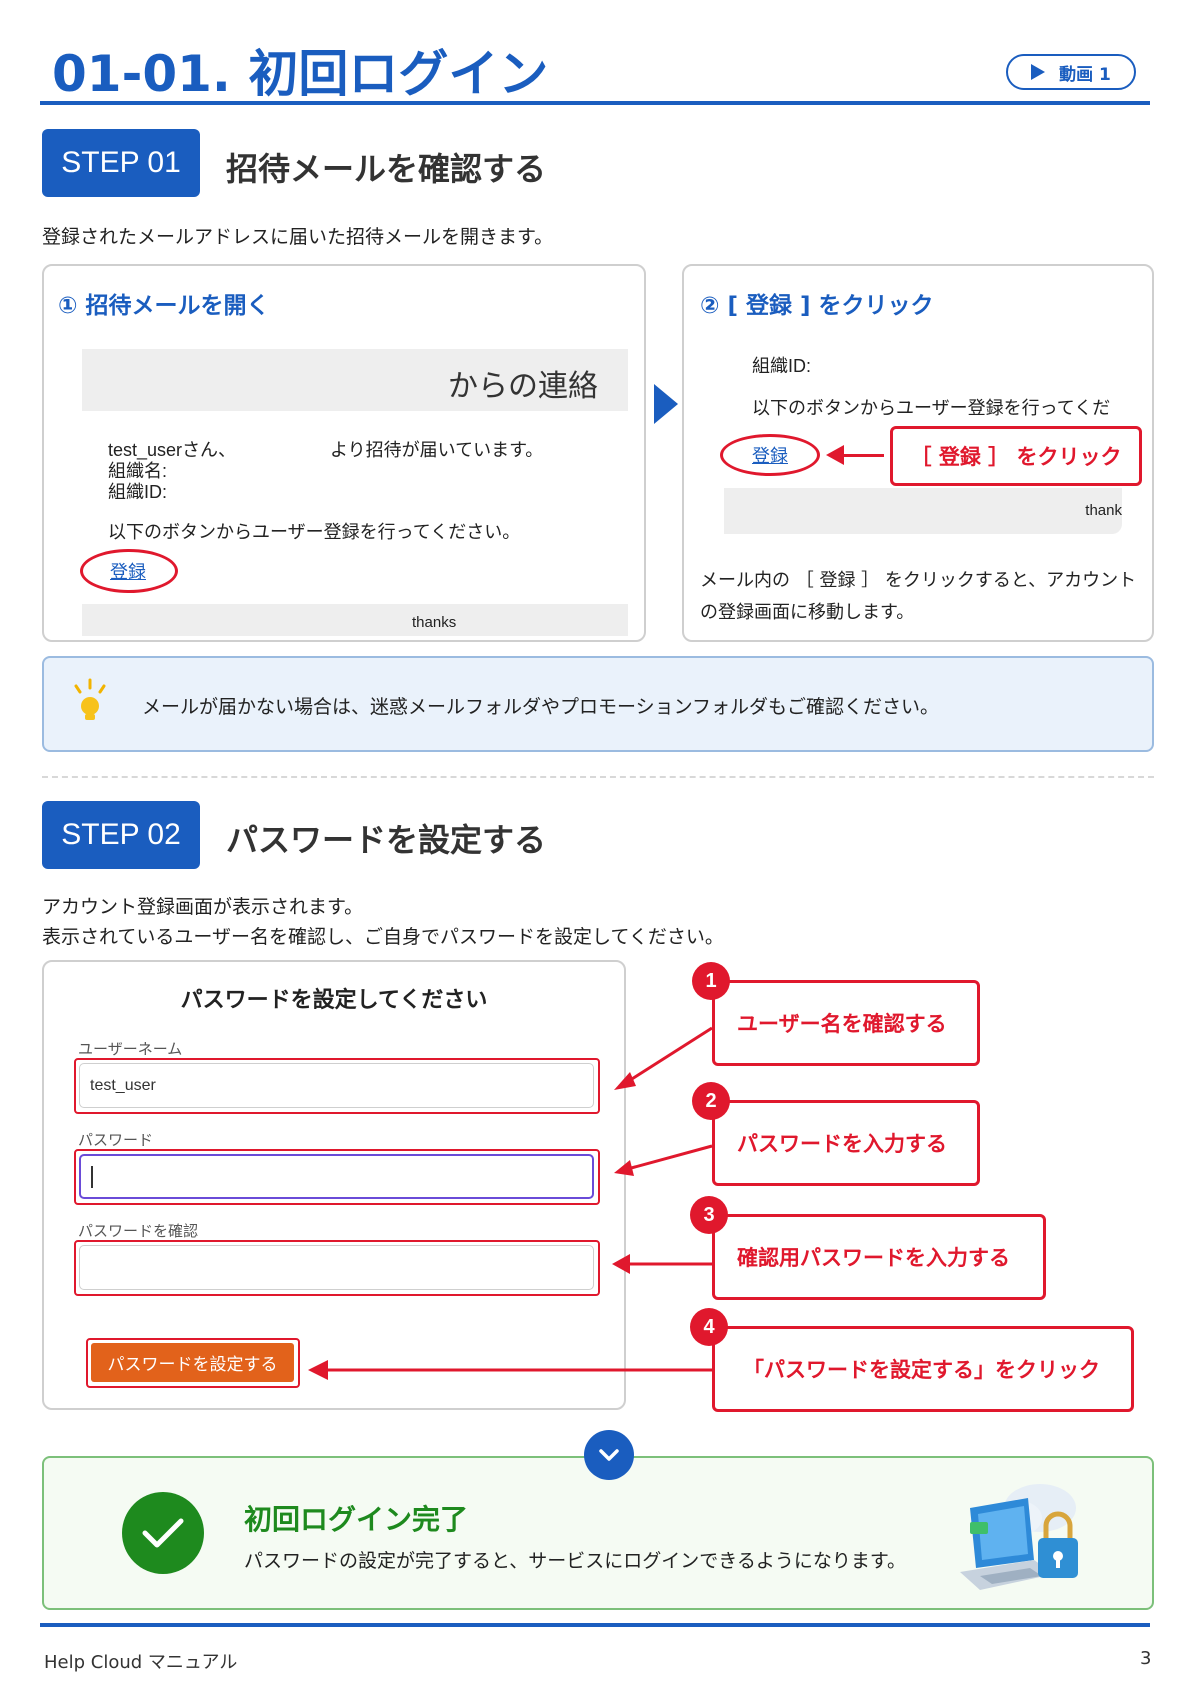 This screenshot has height=1684, width=1190. I want to click on step-02-title: パスワードを設定する, so click(386, 840).